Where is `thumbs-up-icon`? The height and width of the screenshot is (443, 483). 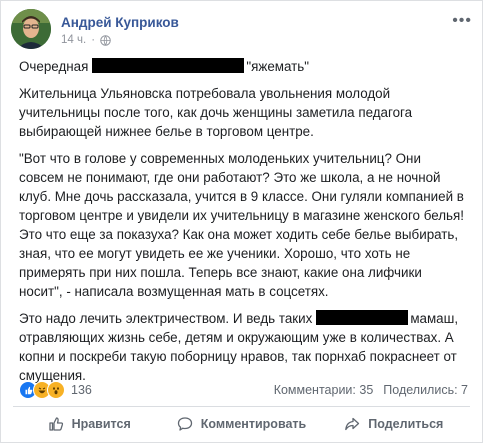
thumbs-up-icon is located at coordinates (55, 424).